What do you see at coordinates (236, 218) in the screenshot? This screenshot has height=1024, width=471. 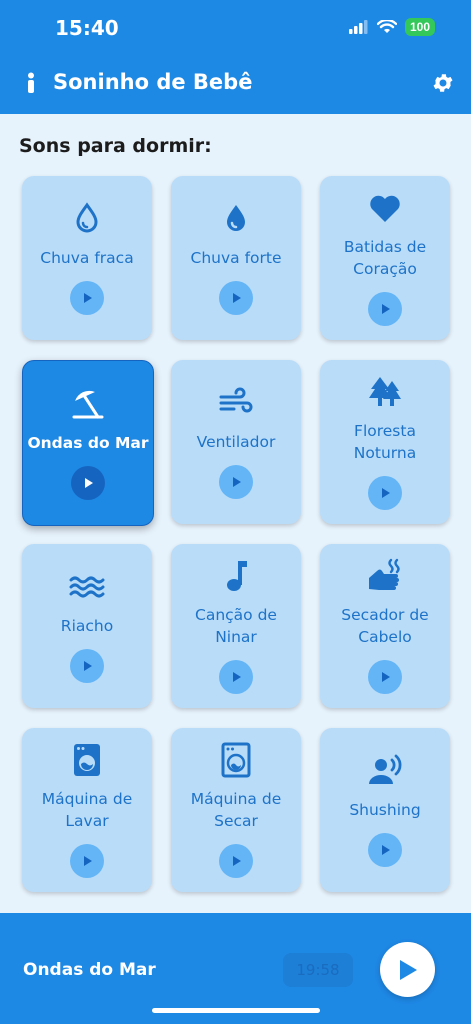 I see `droplet-filled-icon` at bounding box center [236, 218].